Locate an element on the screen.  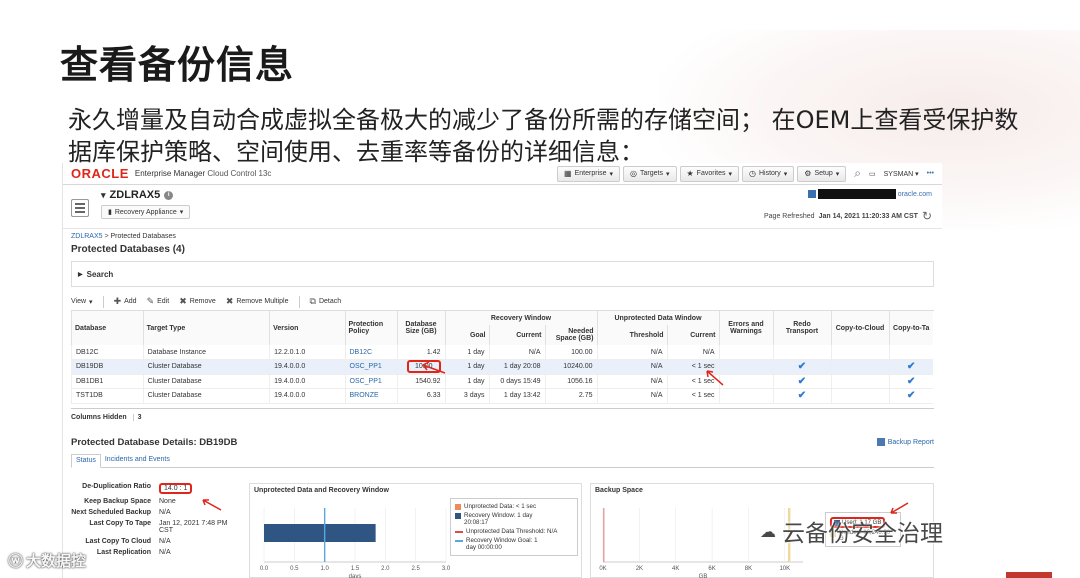
field-dedup-ratio: De-Duplication Ratio 14.0 : 1 is located at coordinates (161, 488).